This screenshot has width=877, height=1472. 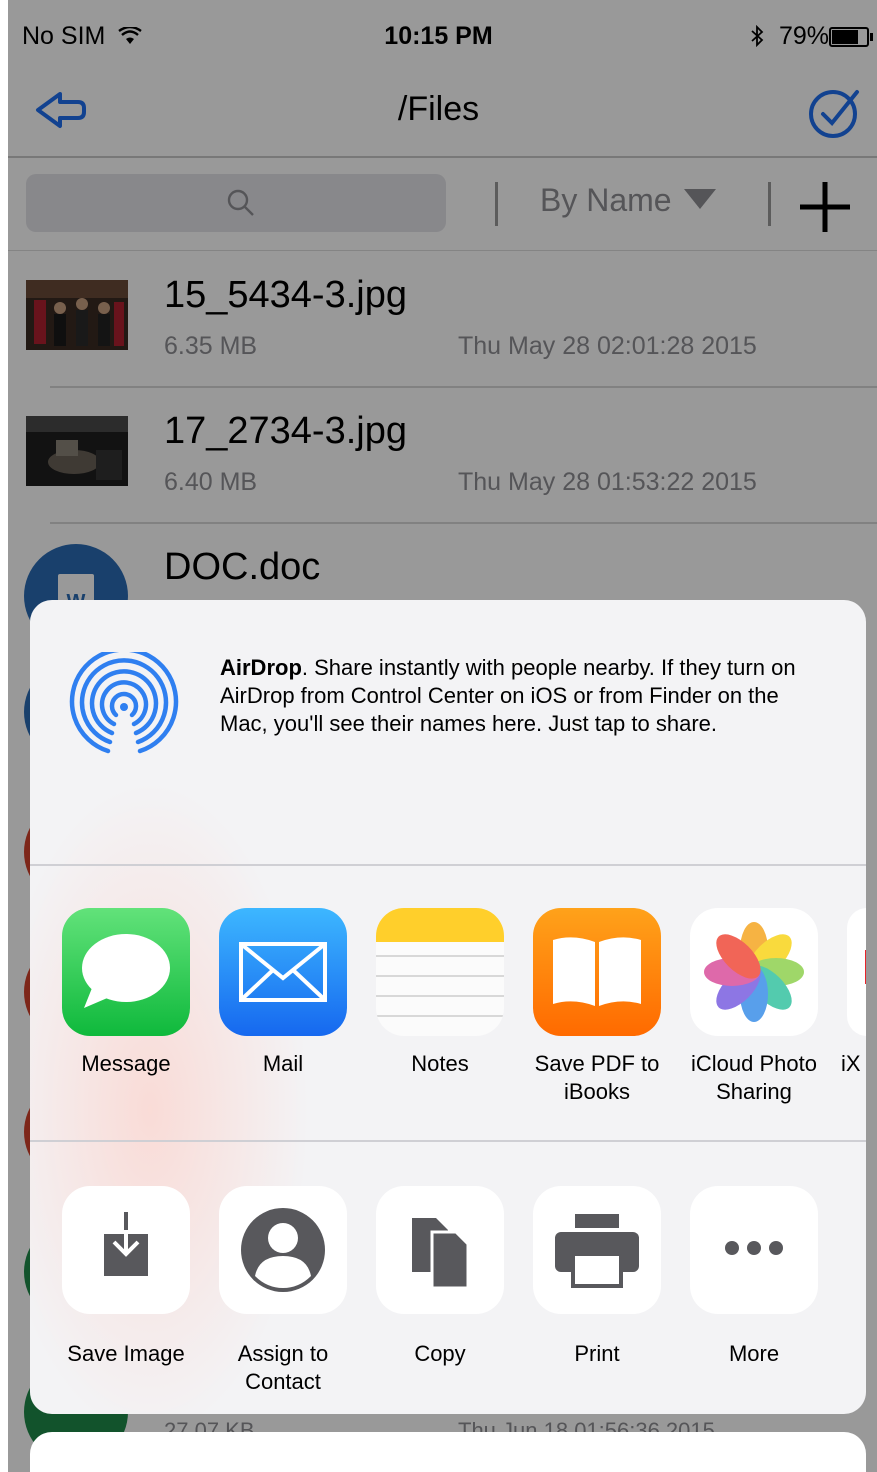 What do you see at coordinates (126, 1250) in the screenshot?
I see `save-image-icon` at bounding box center [126, 1250].